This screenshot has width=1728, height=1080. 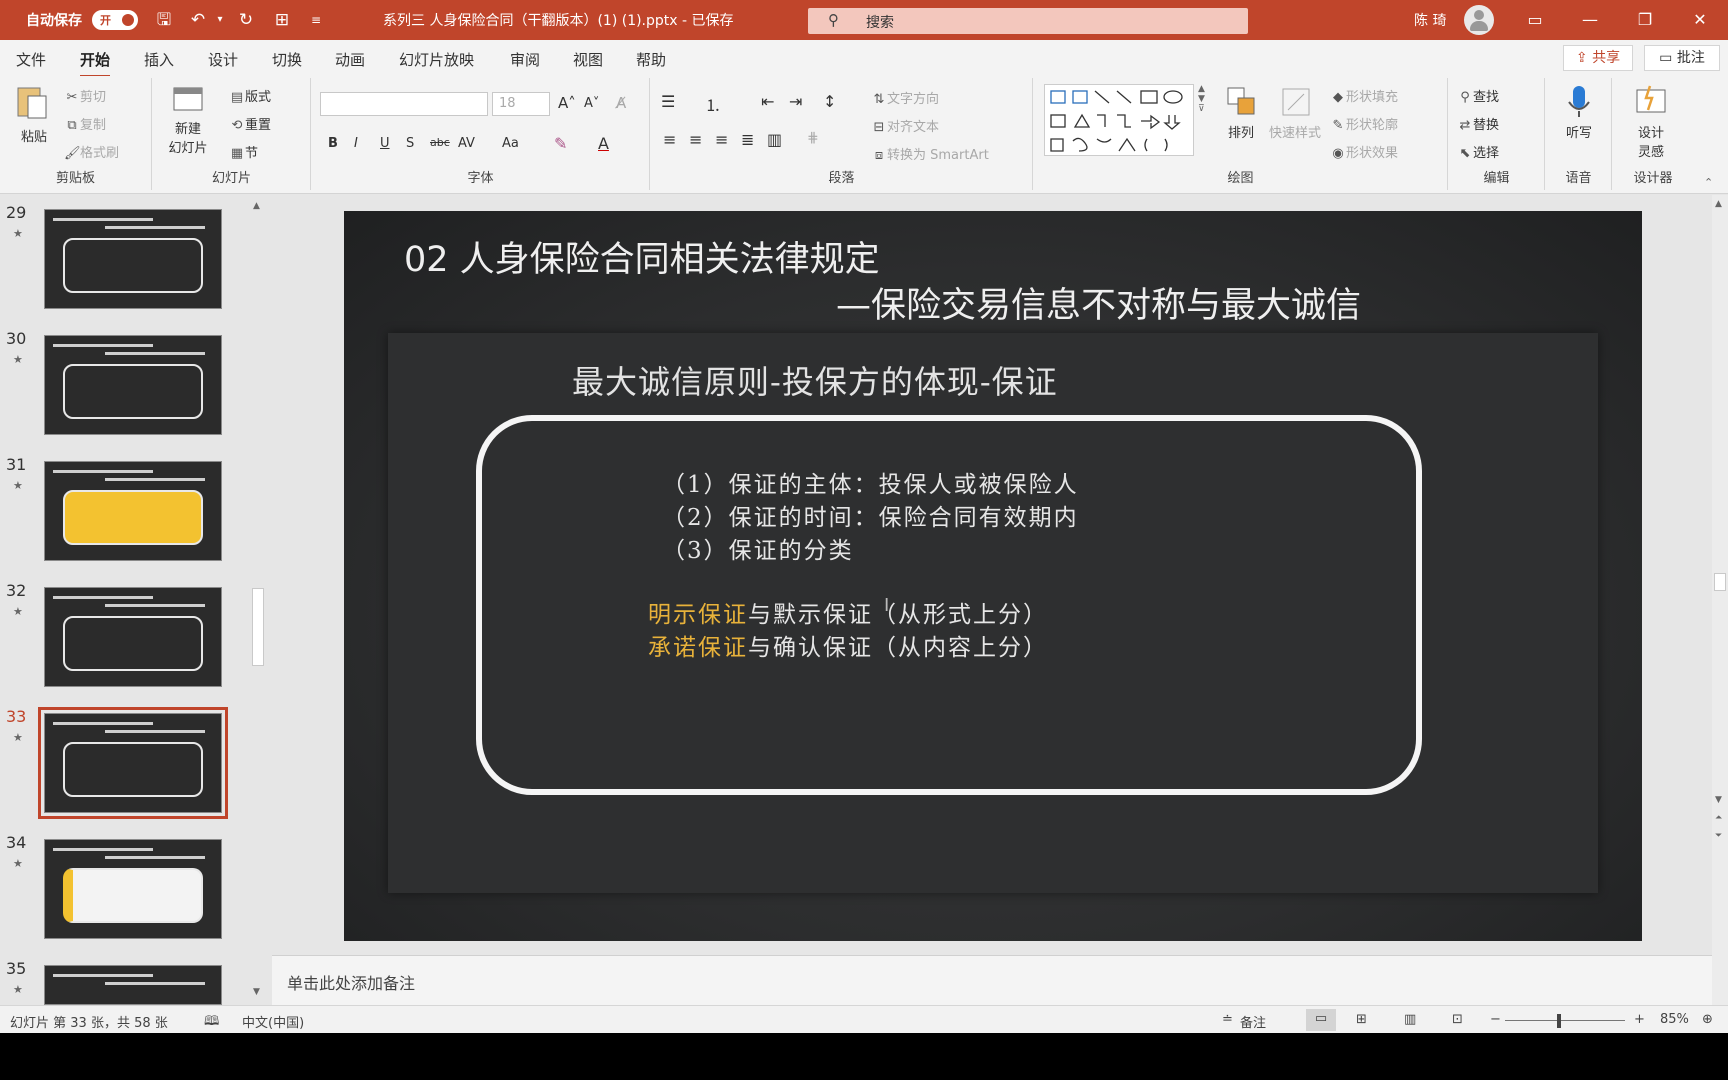 What do you see at coordinates (95, 63) in the screenshot?
I see `tab-home: 开始` at bounding box center [95, 63].